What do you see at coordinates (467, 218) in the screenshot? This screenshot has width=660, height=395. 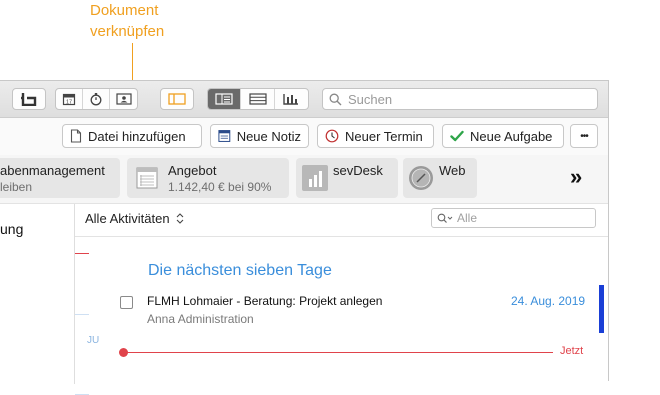 I see `activity-search-placeholder: Alle` at bounding box center [467, 218].